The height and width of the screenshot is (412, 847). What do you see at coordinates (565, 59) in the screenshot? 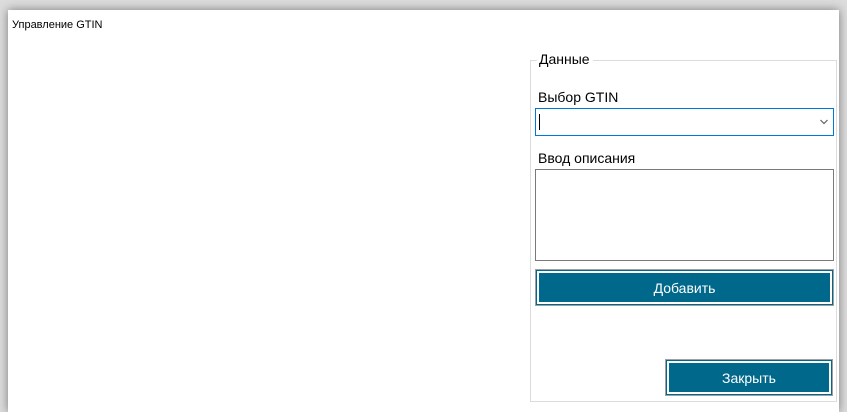
I see `groupbox-legend: Данные` at bounding box center [565, 59].